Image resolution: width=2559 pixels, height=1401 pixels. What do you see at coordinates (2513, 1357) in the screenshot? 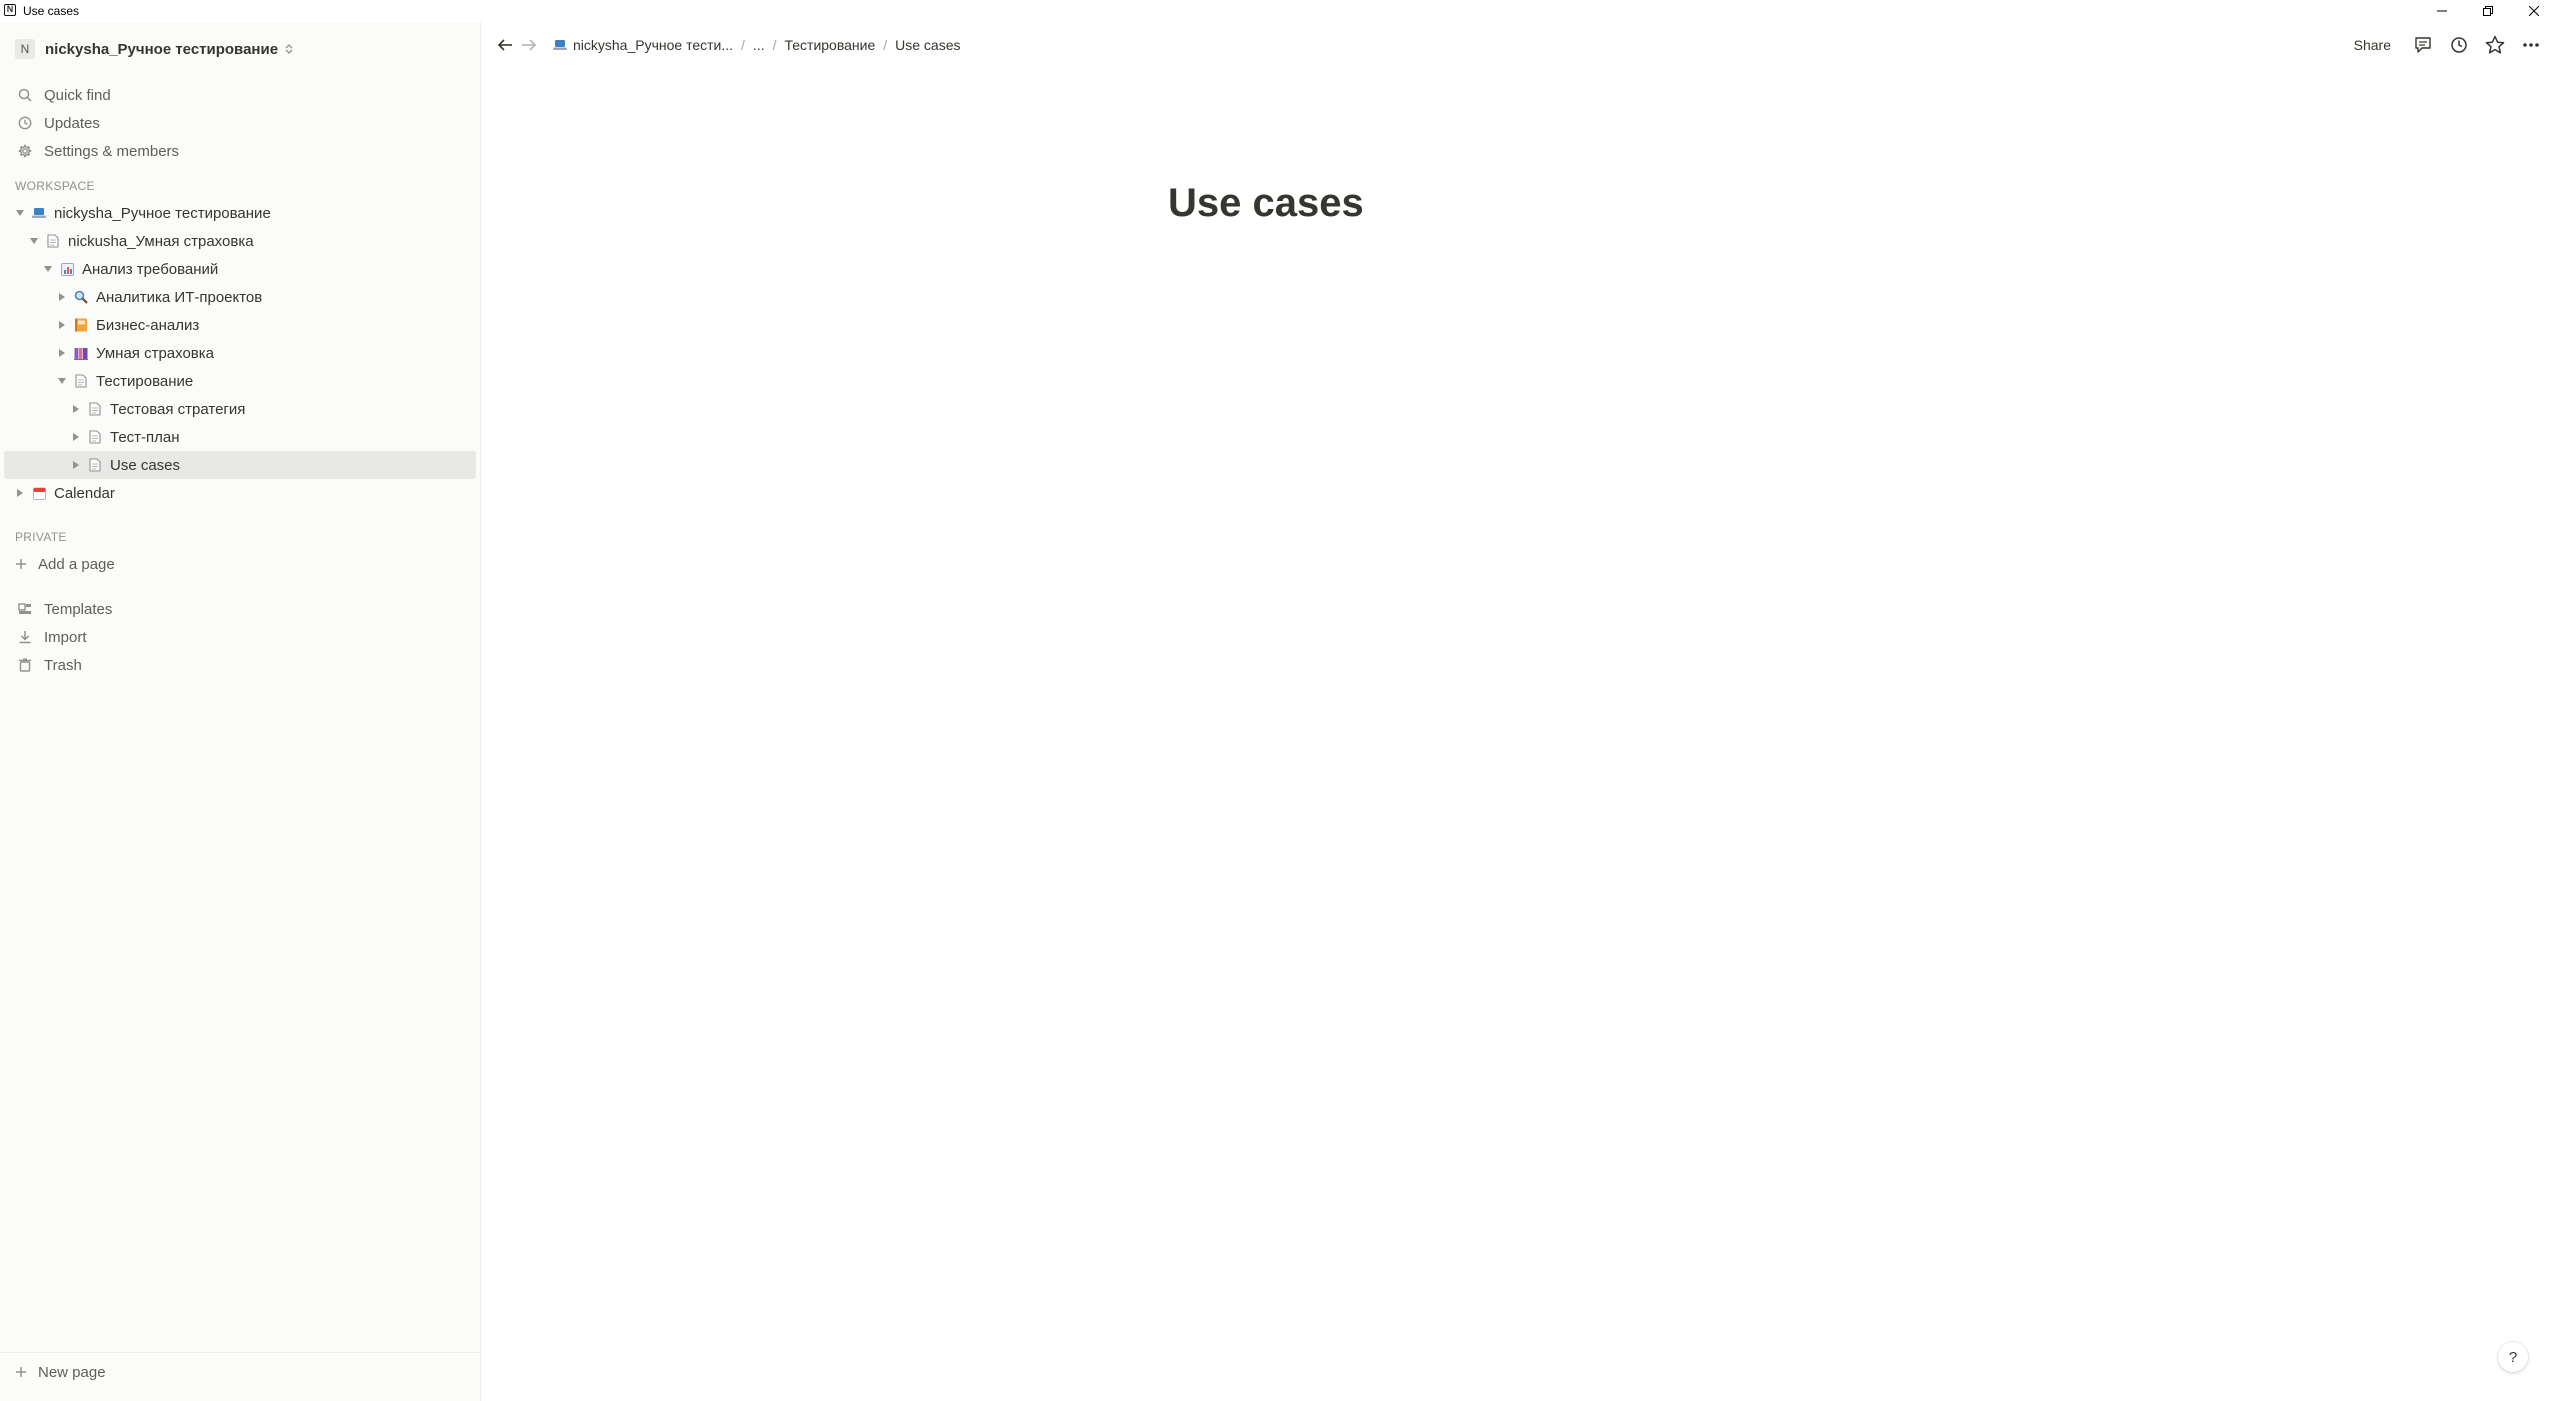
I see `help-button: ?` at bounding box center [2513, 1357].